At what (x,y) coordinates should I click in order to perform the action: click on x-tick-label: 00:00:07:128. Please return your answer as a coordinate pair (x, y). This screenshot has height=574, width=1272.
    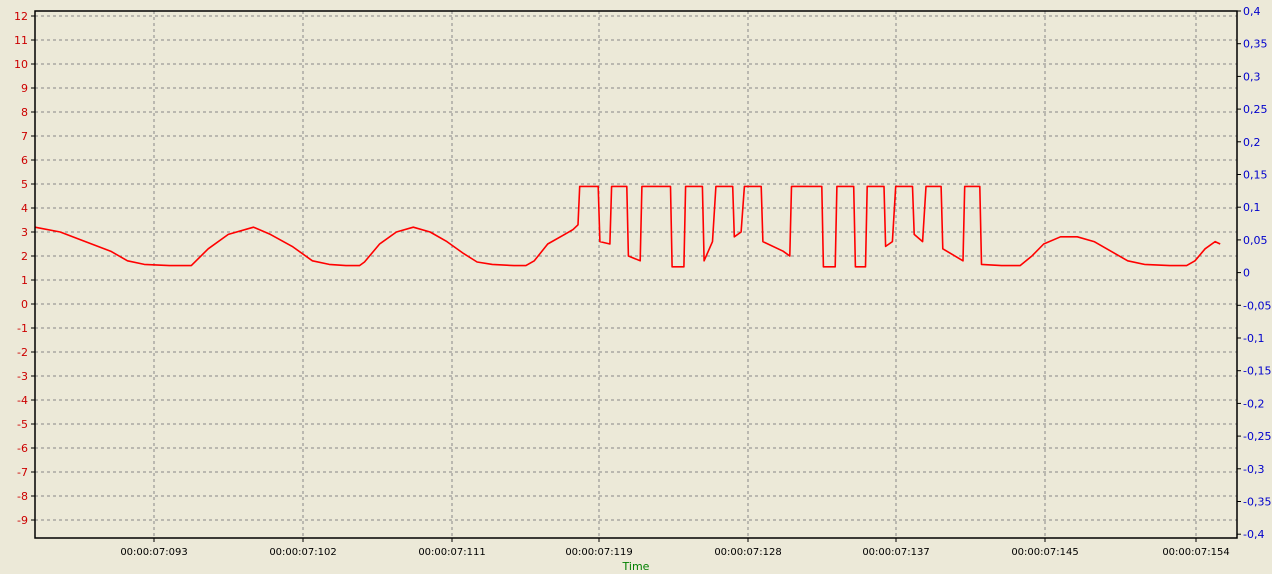
    Looking at the image, I should click on (747, 552).